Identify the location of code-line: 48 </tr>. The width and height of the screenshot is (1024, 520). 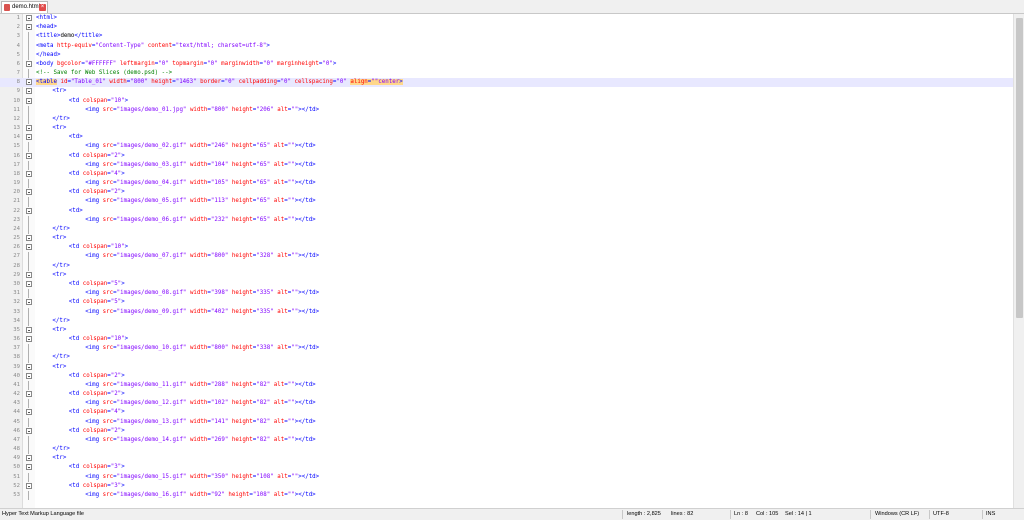
(506, 450).